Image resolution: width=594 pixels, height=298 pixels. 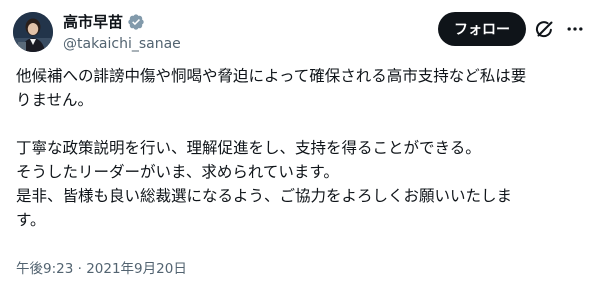 I want to click on tweet-line: 他候補への誹謗中傷や恫喝や脅迫によって確保される高市支持など私は要, so click(x=271, y=76).